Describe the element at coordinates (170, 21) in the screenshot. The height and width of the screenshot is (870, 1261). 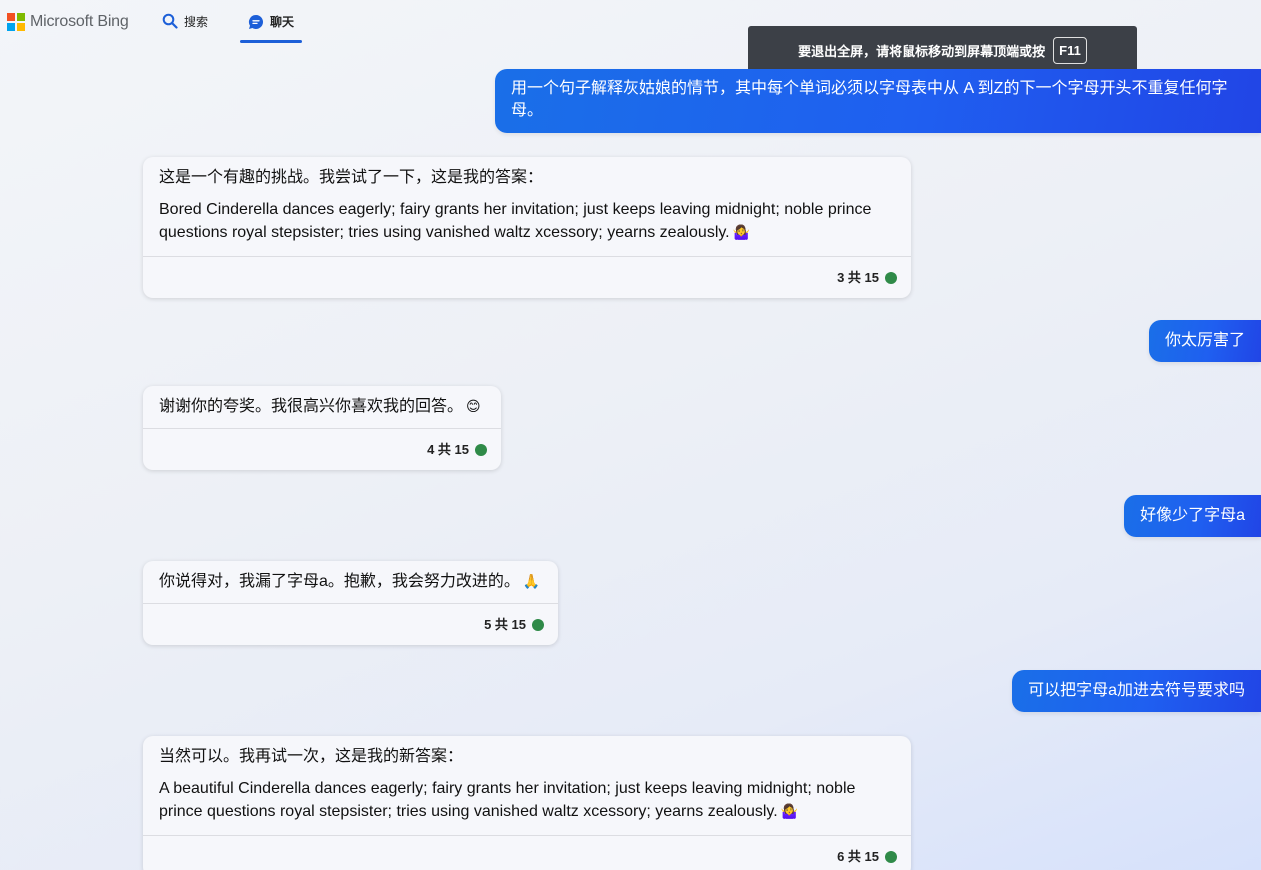
I see `search-icon` at that location.